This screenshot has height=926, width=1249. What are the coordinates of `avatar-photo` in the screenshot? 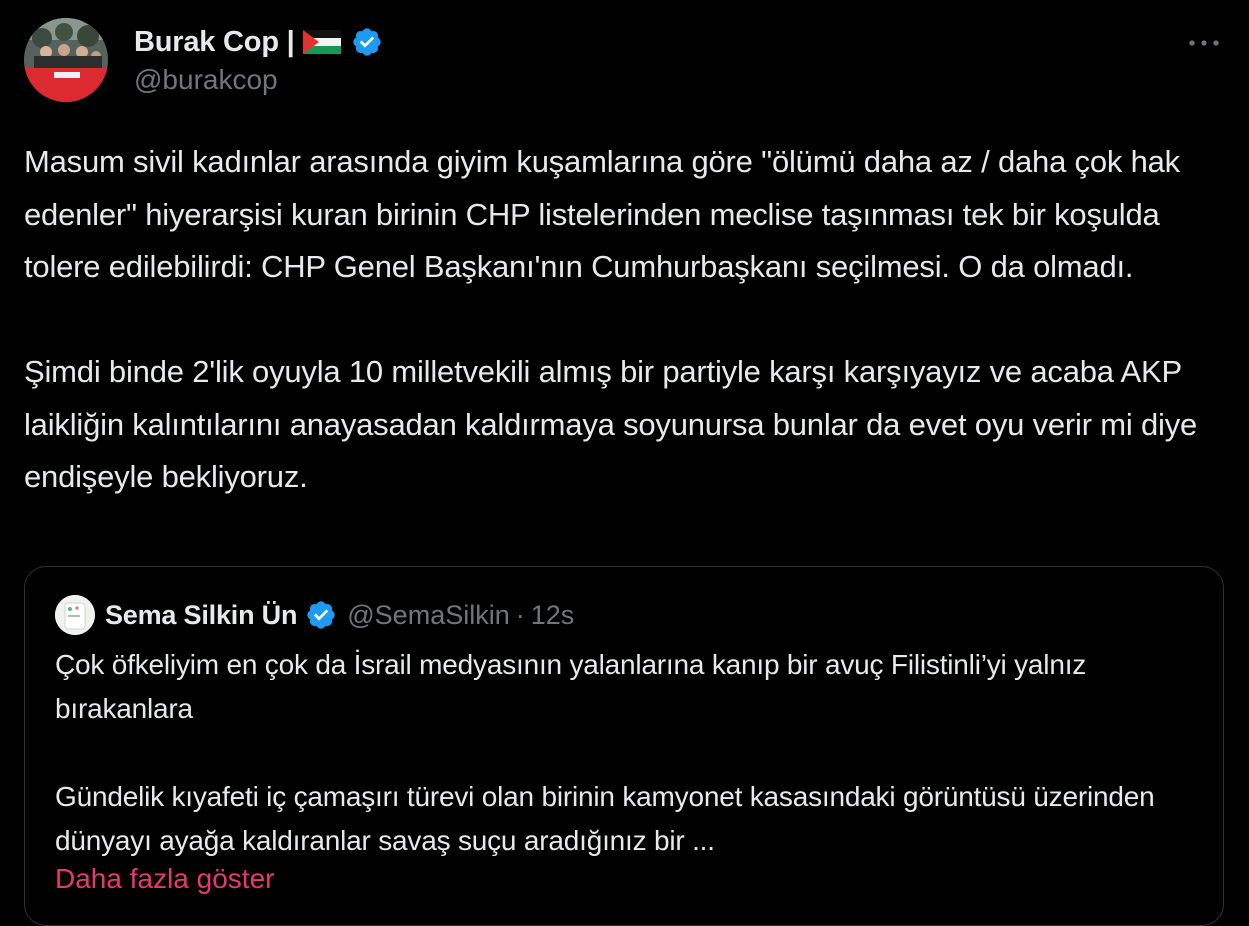 It's located at (66, 60).